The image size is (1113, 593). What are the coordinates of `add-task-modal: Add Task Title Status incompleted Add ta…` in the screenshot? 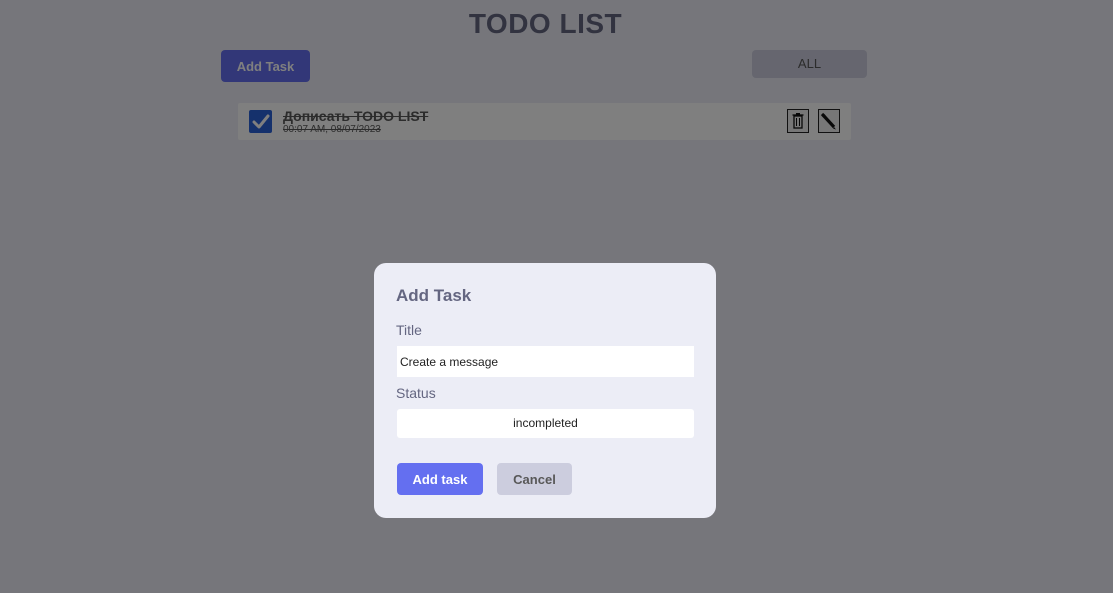 It's located at (545, 390).